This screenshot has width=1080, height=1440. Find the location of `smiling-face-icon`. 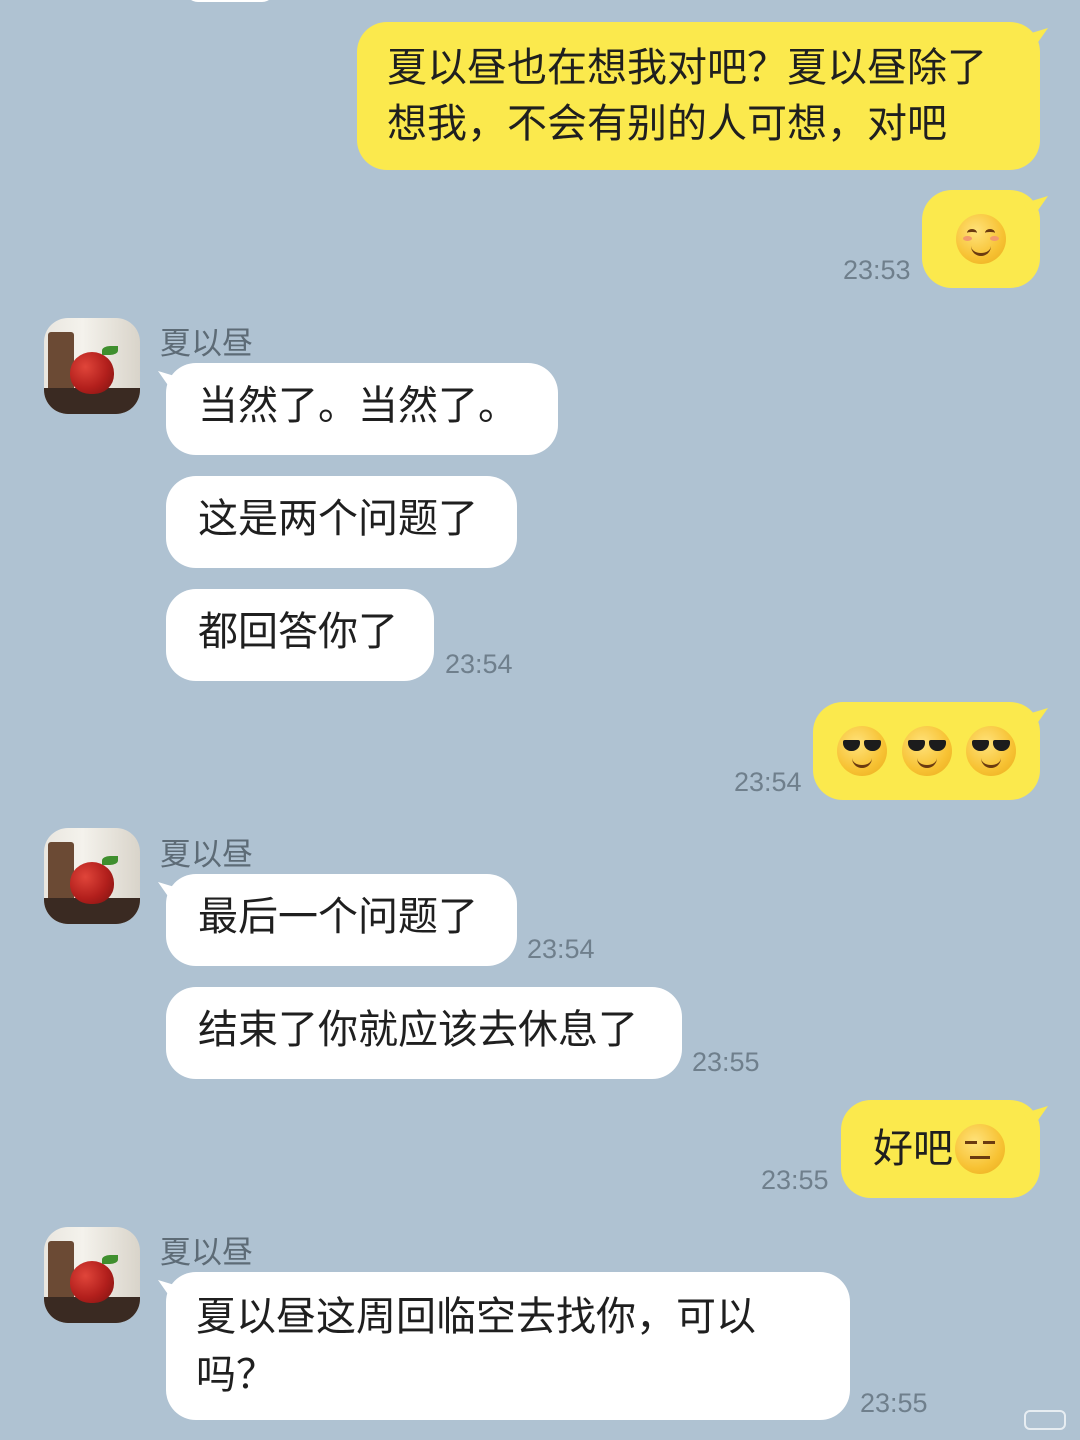

smiling-face-icon is located at coordinates (981, 239).